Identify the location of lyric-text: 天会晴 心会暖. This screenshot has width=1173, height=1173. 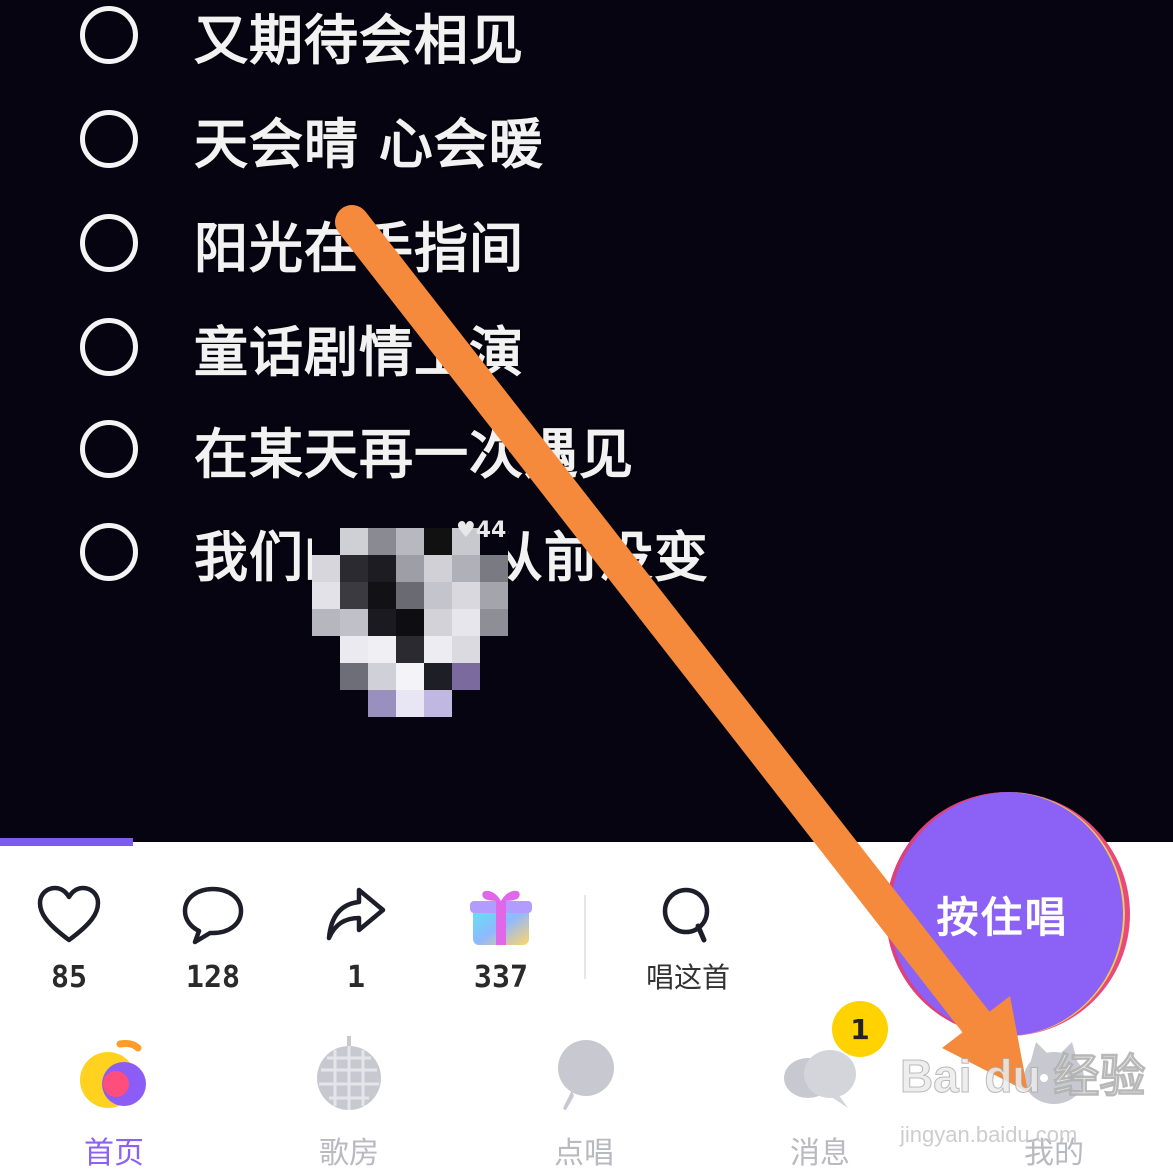
(369, 144).